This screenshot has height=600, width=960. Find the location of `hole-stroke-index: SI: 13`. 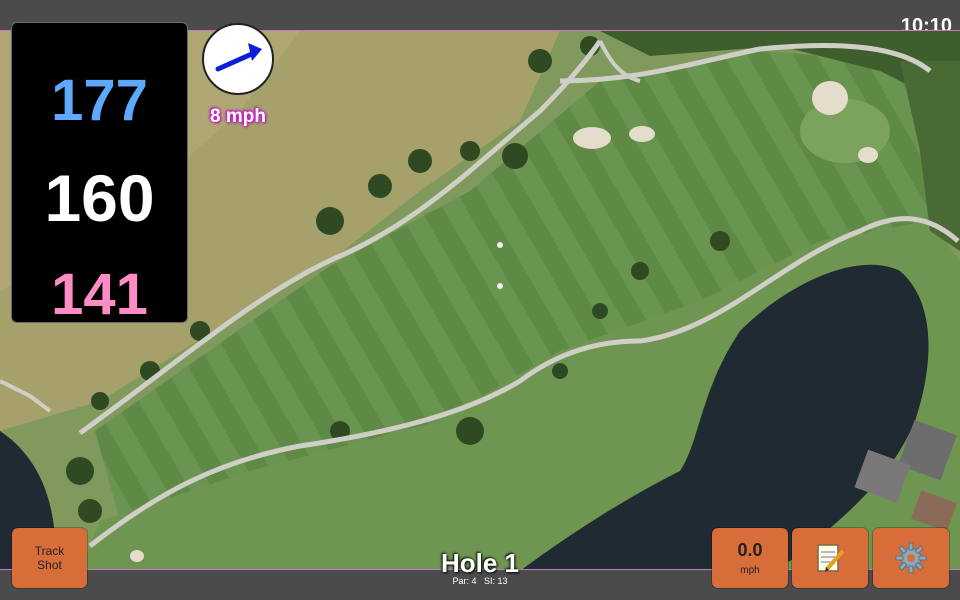

hole-stroke-index: SI: 13 is located at coordinates (496, 581).